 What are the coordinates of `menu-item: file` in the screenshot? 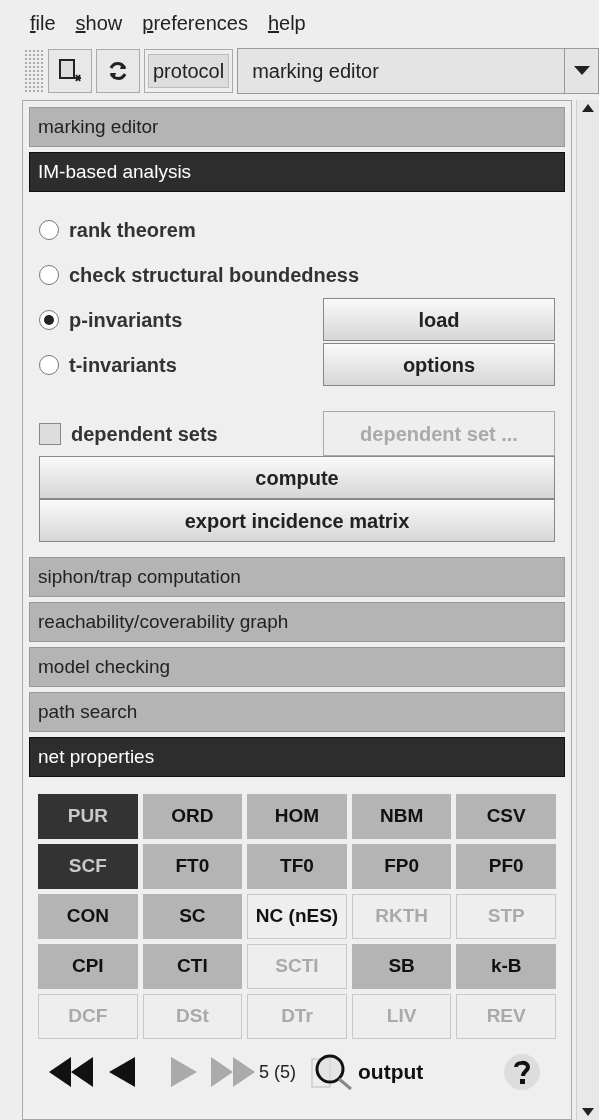 It's located at (43, 23).